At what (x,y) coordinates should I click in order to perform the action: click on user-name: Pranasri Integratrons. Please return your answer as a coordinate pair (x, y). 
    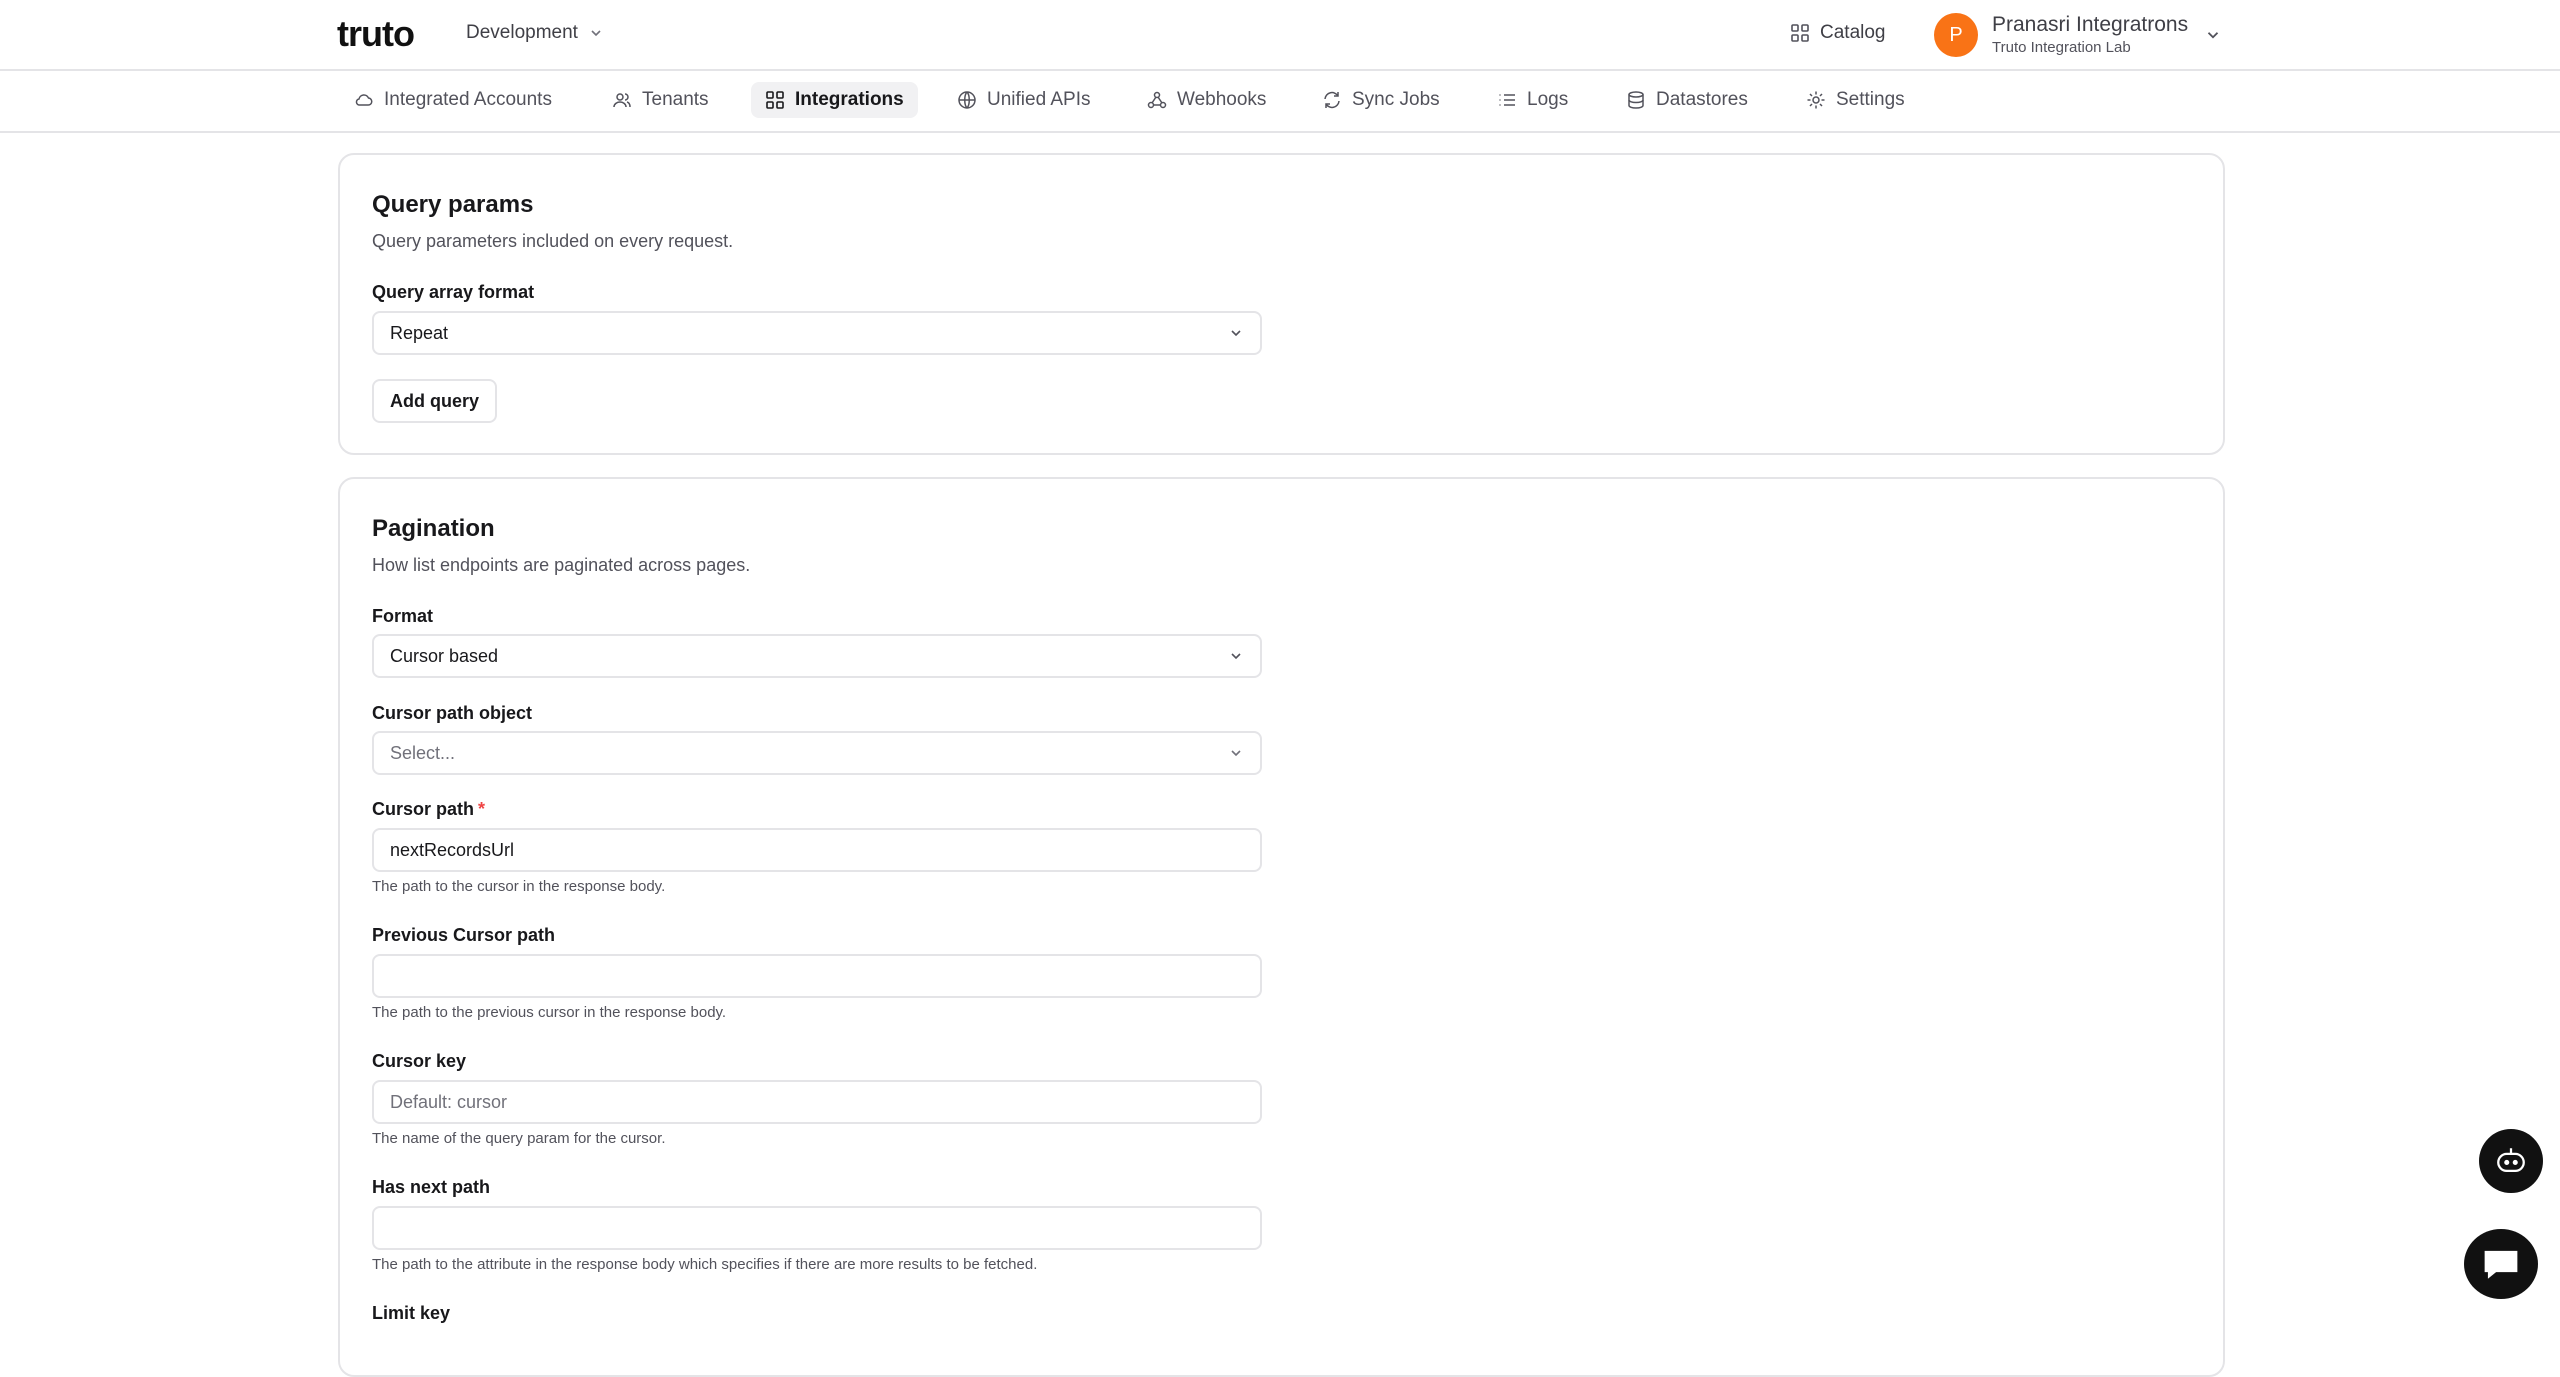
    Looking at the image, I should click on (2090, 24).